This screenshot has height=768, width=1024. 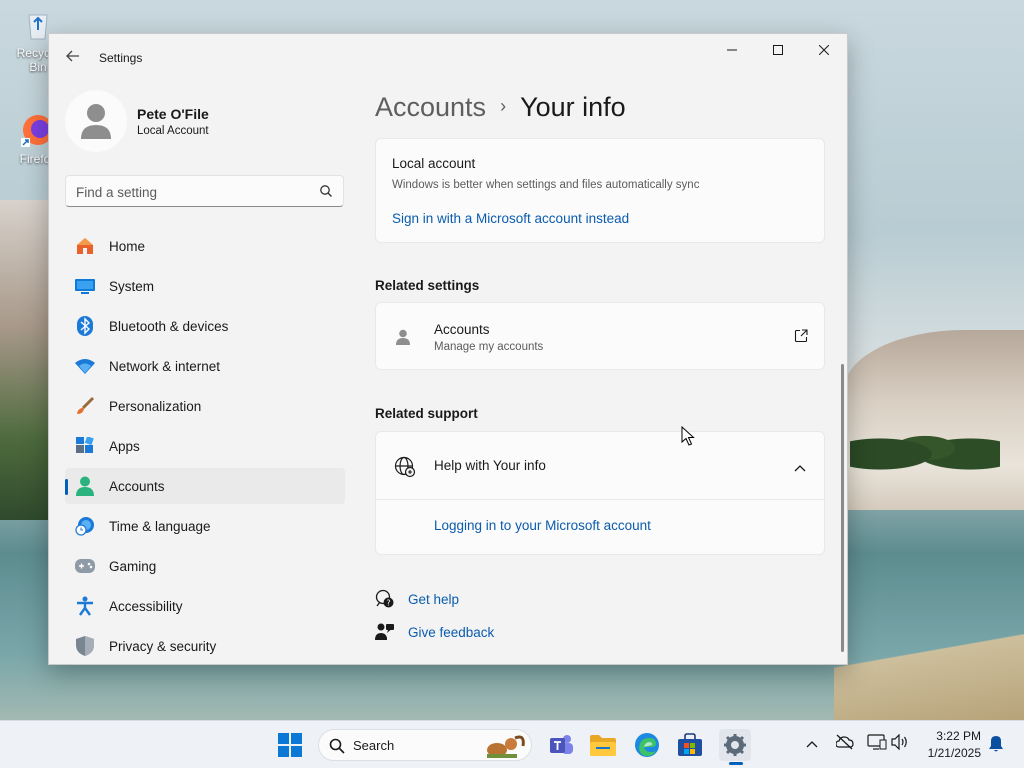 I want to click on breadcrumb: Accounts › Your info, so click(x=500, y=107).